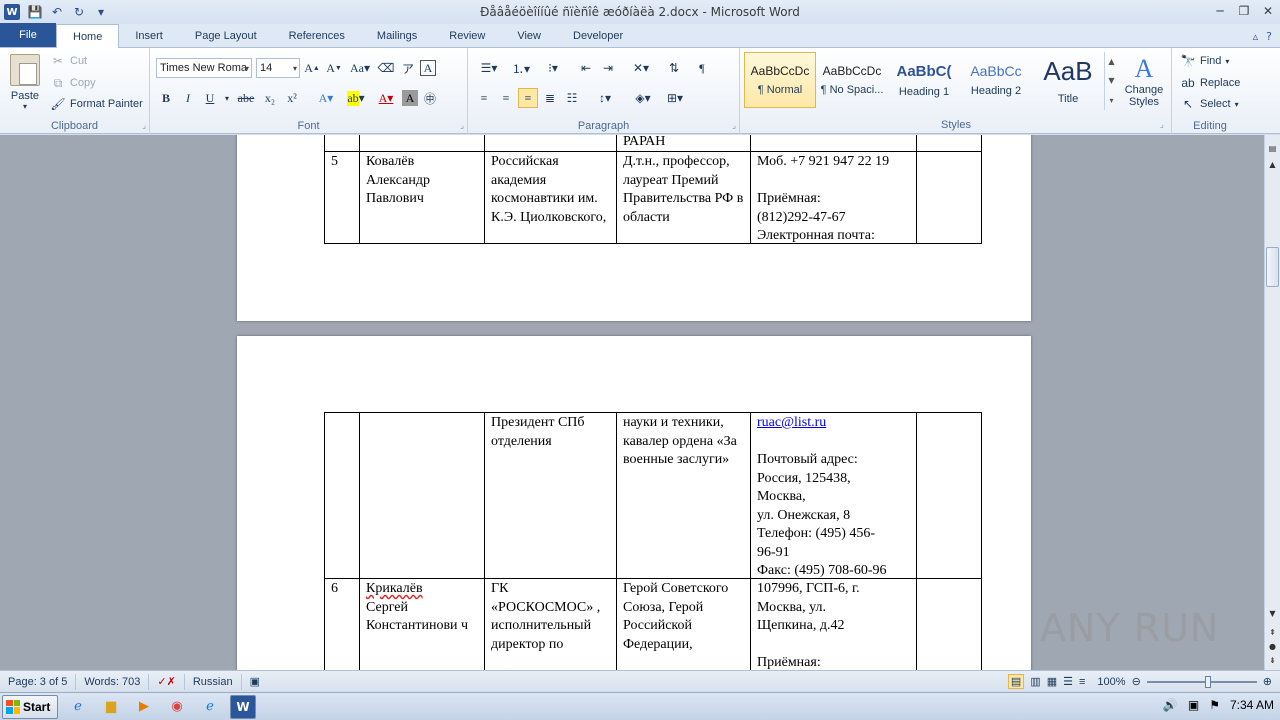 This screenshot has height=720, width=1280. What do you see at coordinates (341, 197) in the screenshot?
I see `table-cell: 5` at bounding box center [341, 197].